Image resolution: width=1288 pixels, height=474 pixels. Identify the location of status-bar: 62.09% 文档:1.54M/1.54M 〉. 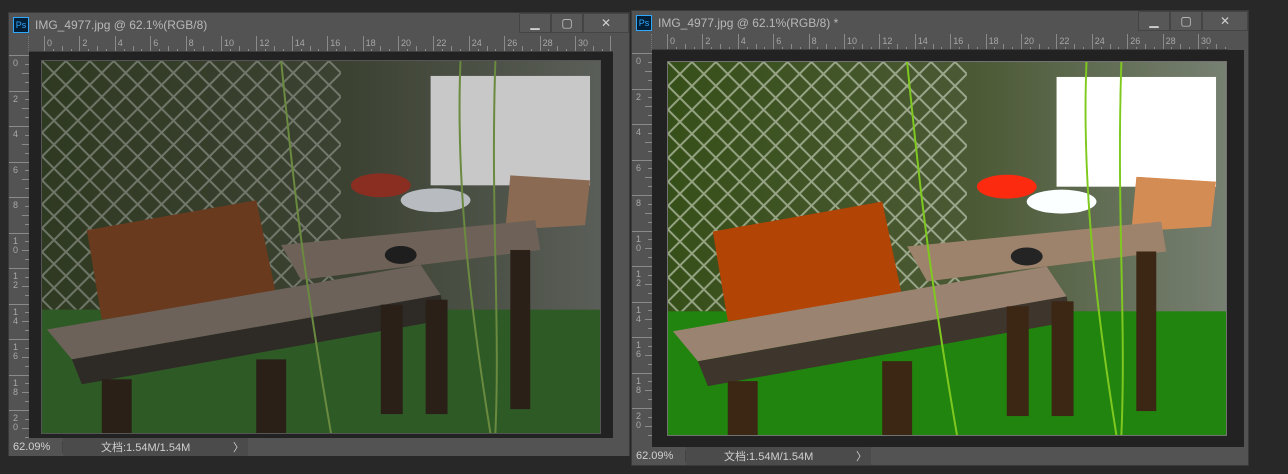
(319, 447).